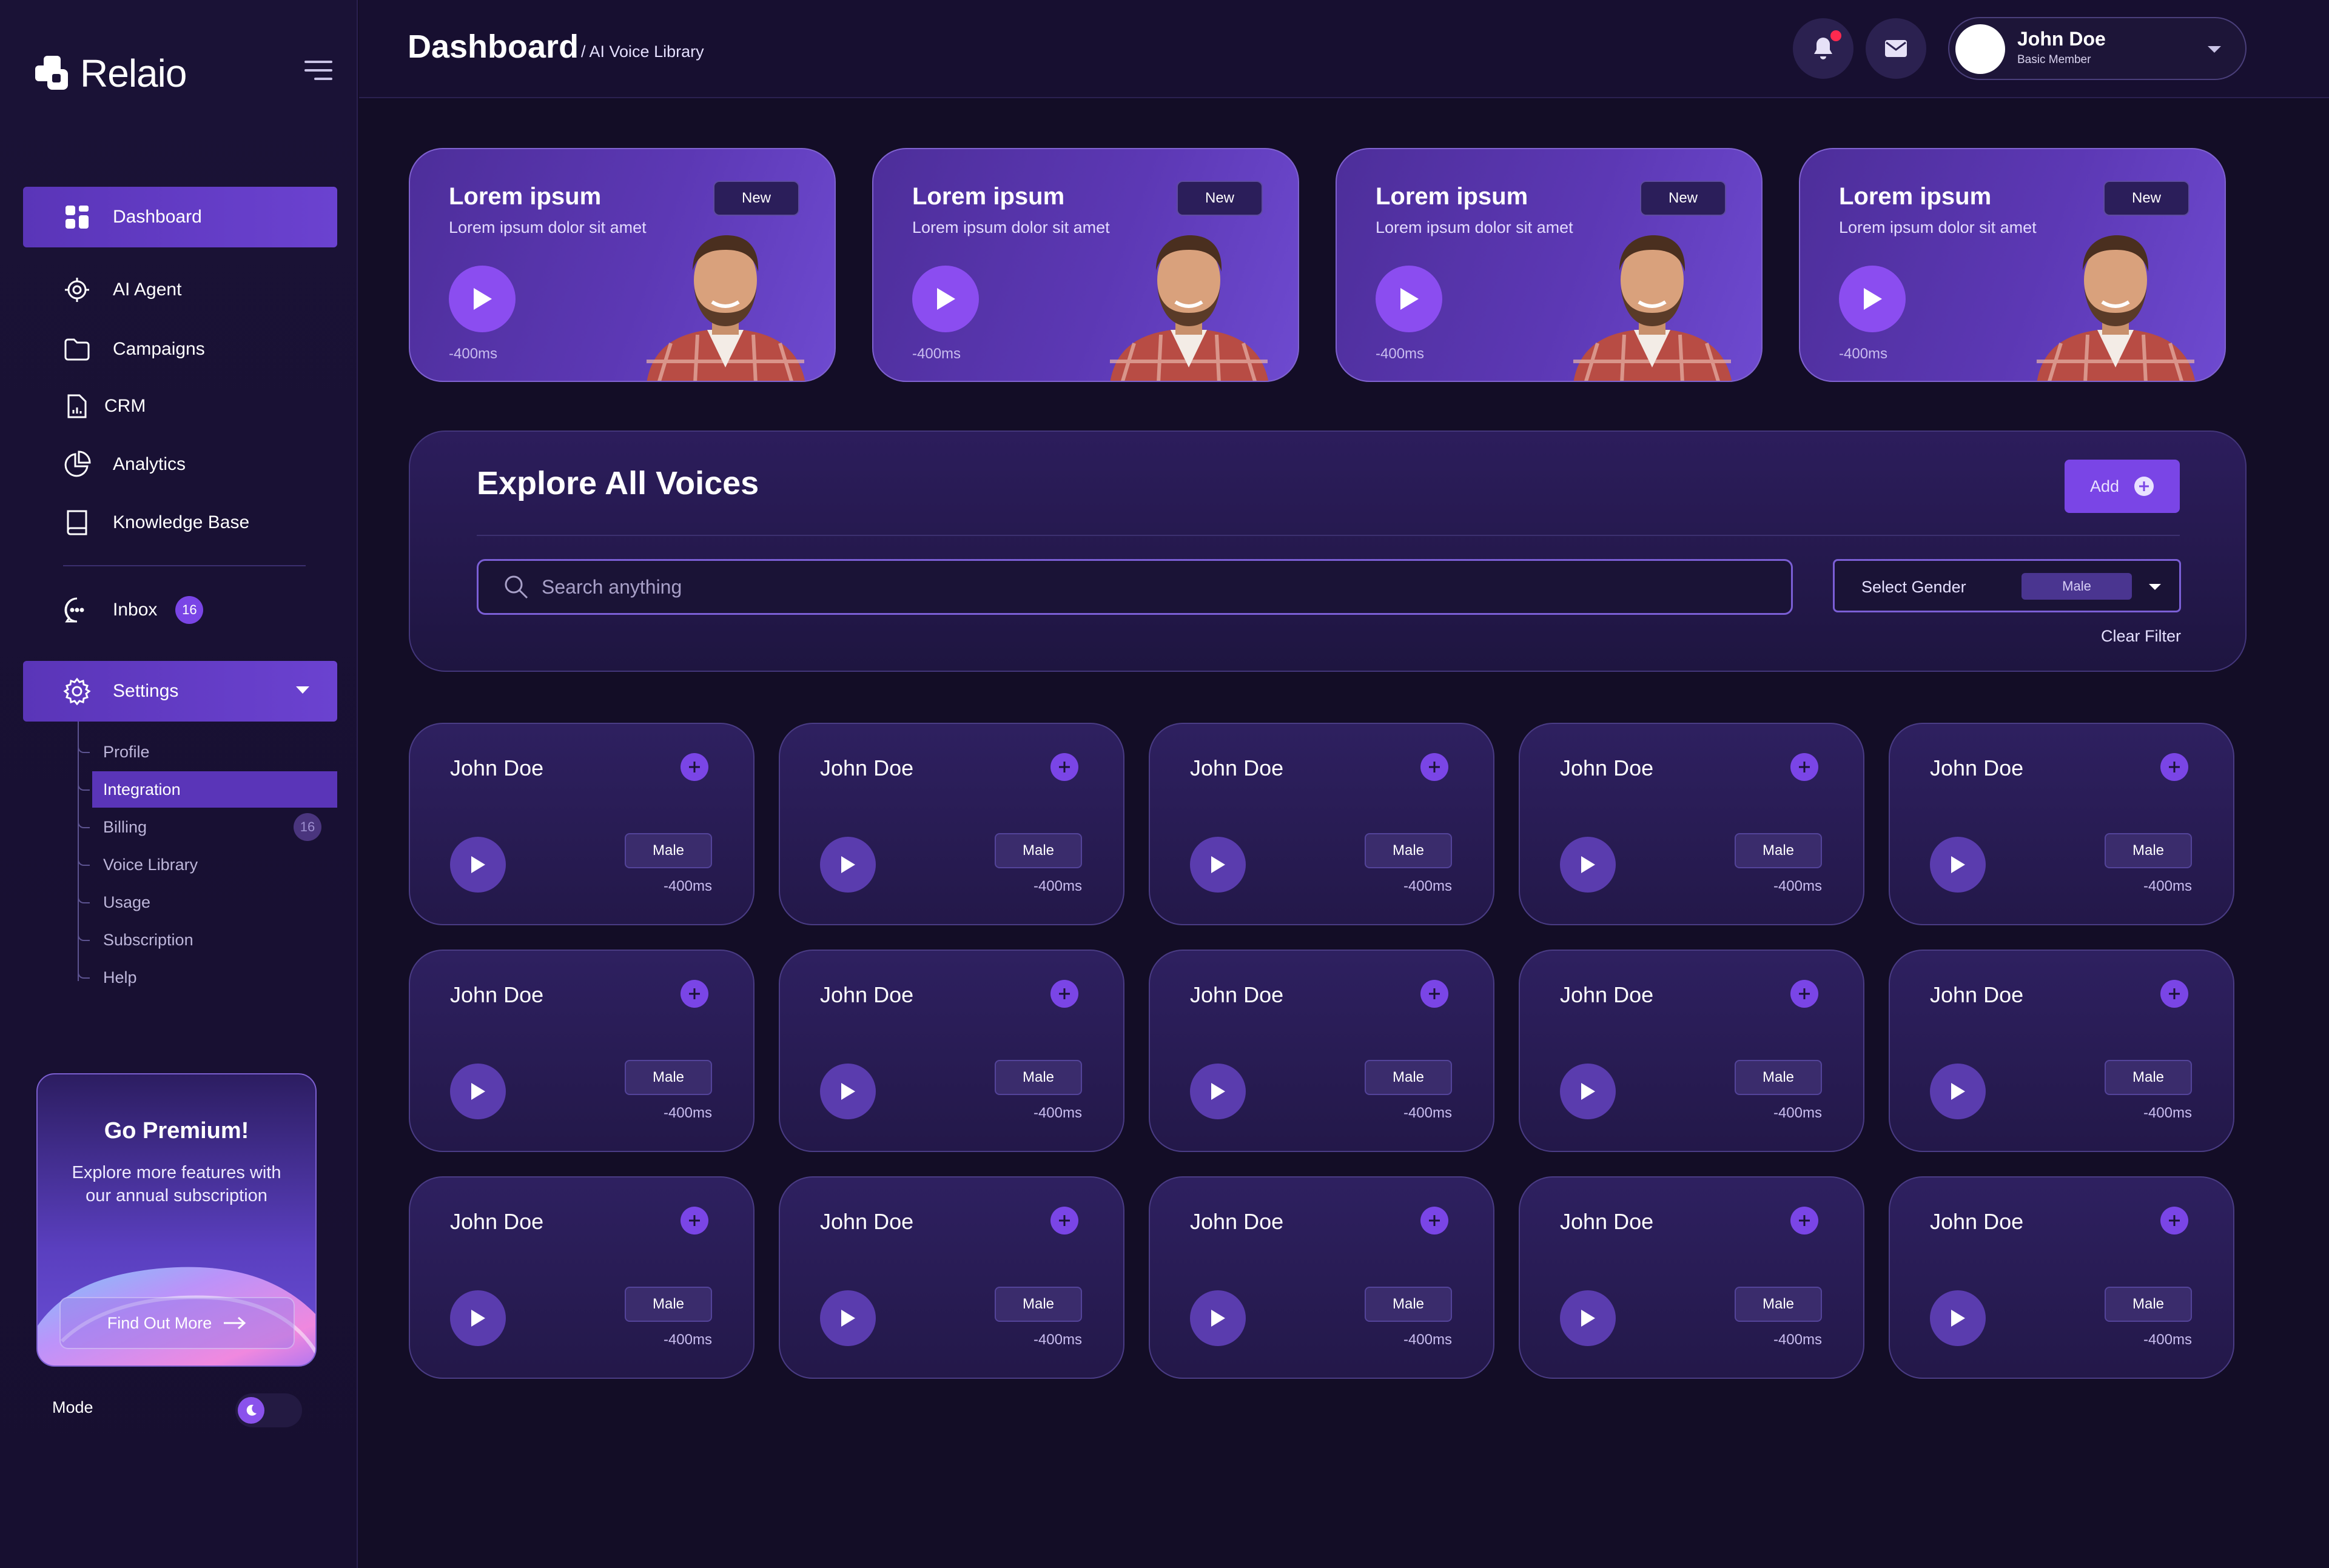 Image resolution: width=2329 pixels, height=1568 pixels. I want to click on messages-button, so click(1896, 48).